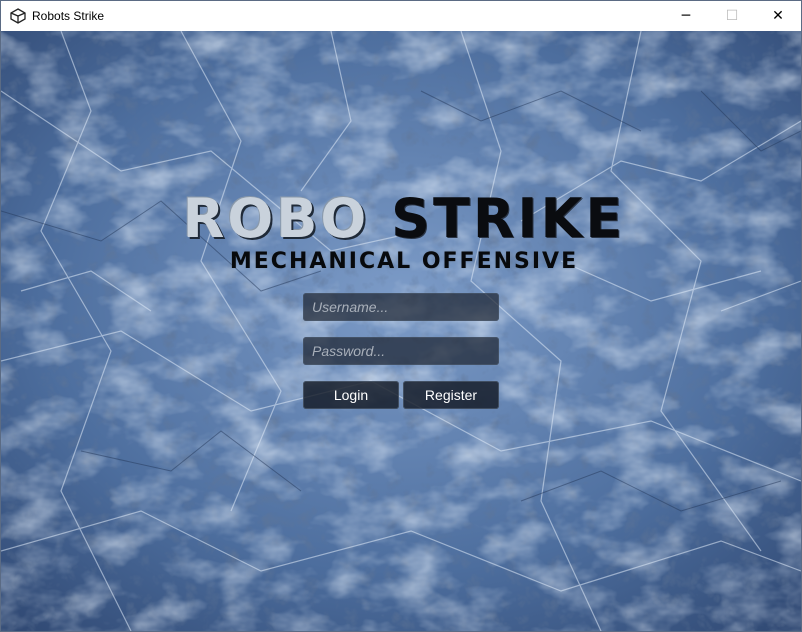 The height and width of the screenshot is (632, 802). I want to click on logo-subtitle: MECHANICAL OFFENSIVE, so click(404, 261).